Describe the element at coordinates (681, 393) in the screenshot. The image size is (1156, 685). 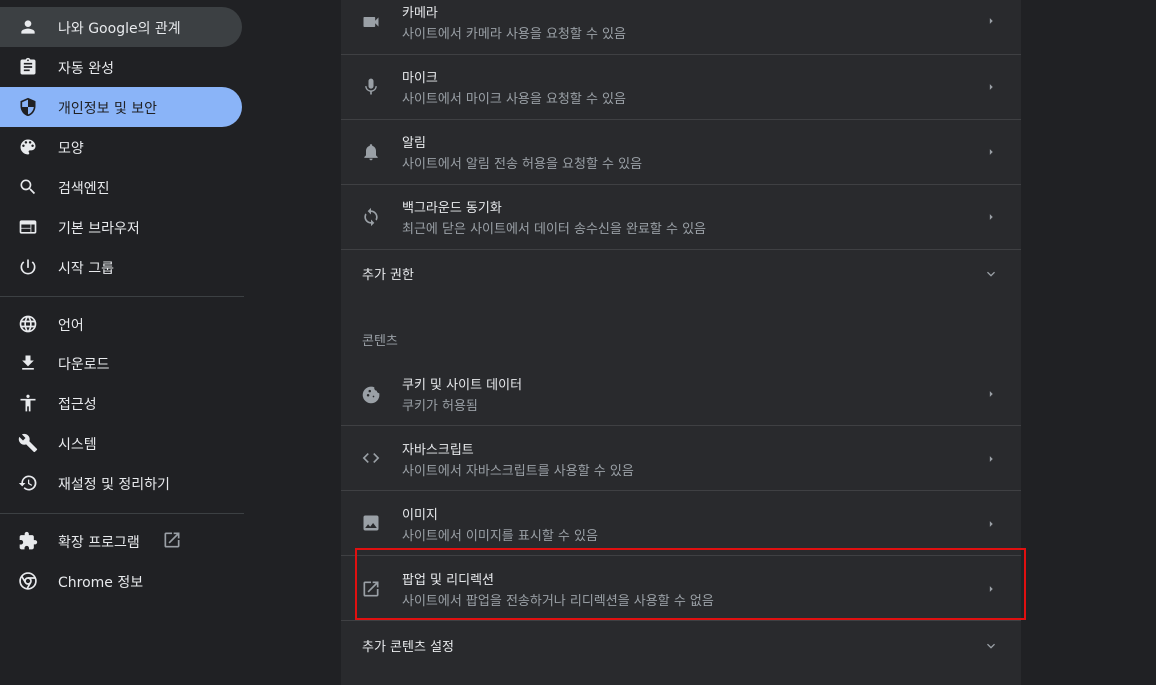
I see `content-row-cookies: 쿠키 및 사이트 데이터 쿠키가 허용됨` at that location.